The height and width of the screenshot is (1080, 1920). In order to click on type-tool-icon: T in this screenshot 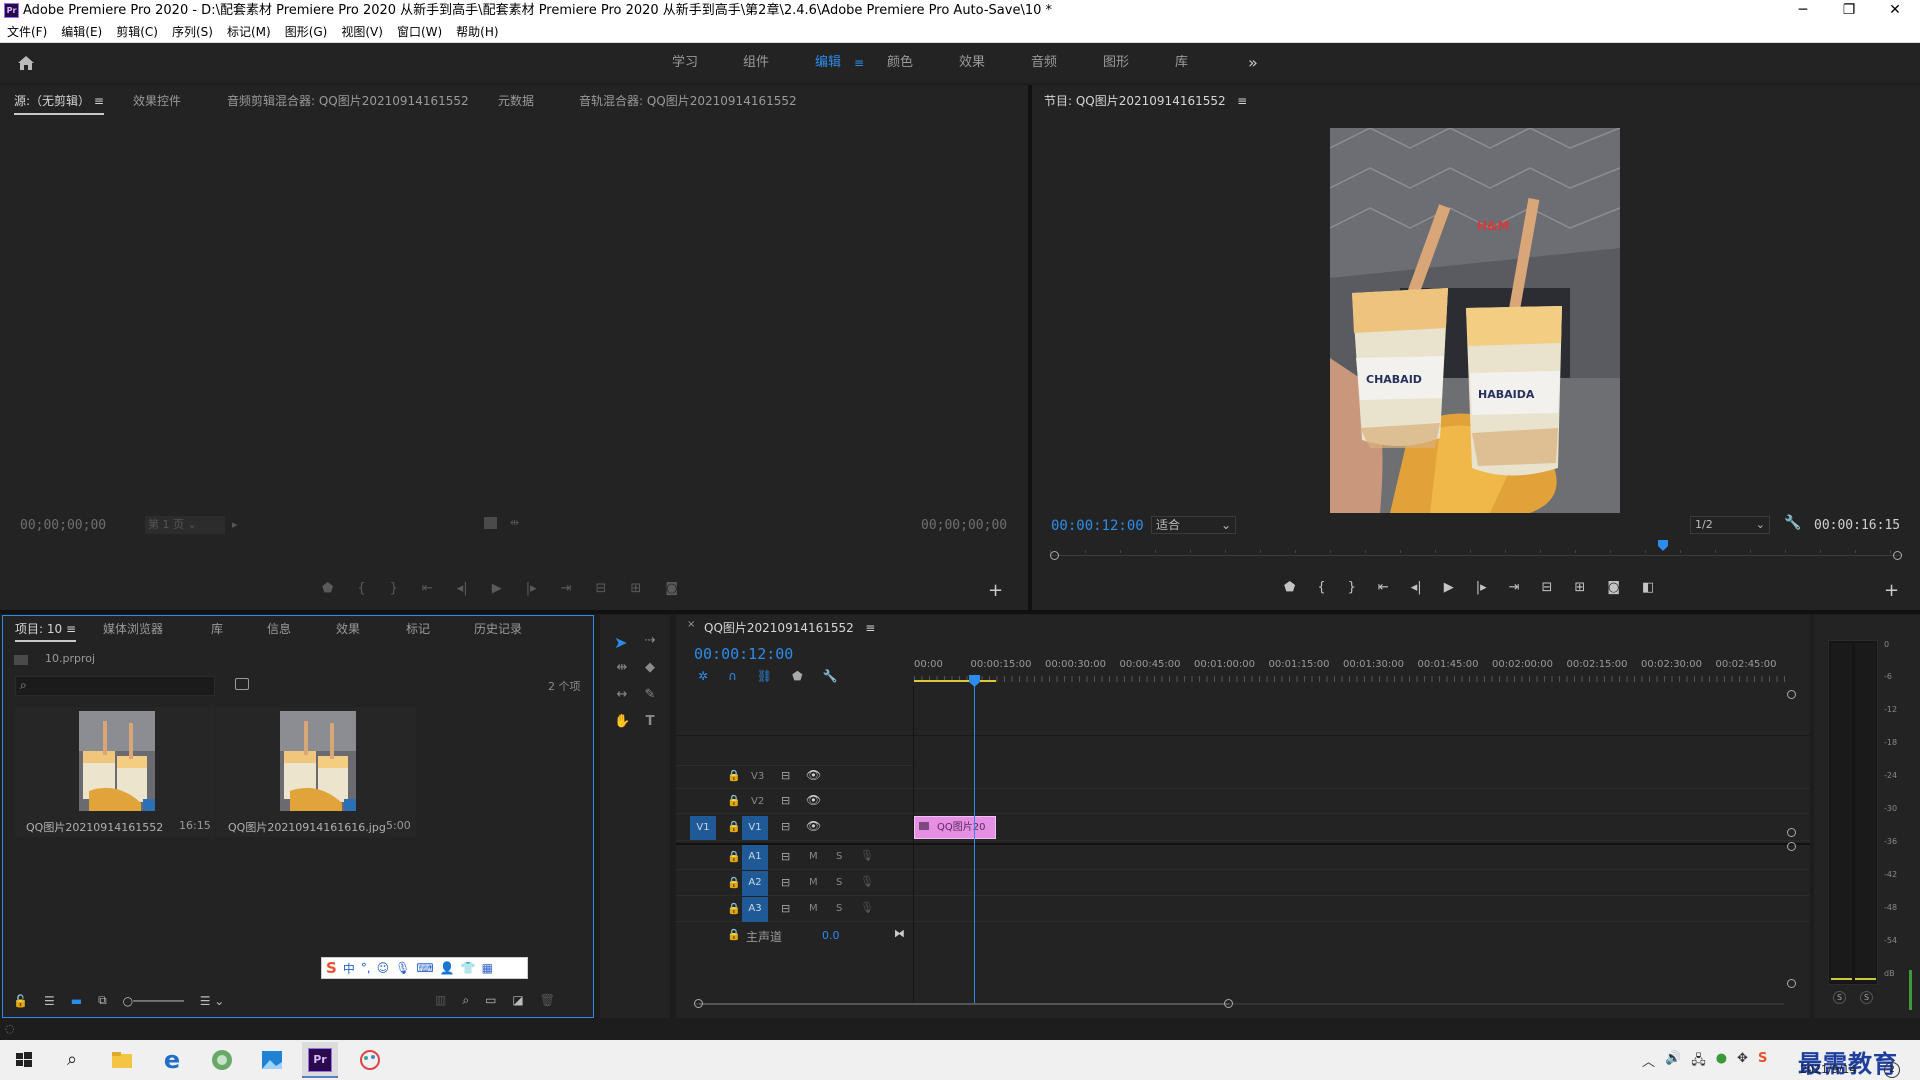, I will do `click(650, 722)`.